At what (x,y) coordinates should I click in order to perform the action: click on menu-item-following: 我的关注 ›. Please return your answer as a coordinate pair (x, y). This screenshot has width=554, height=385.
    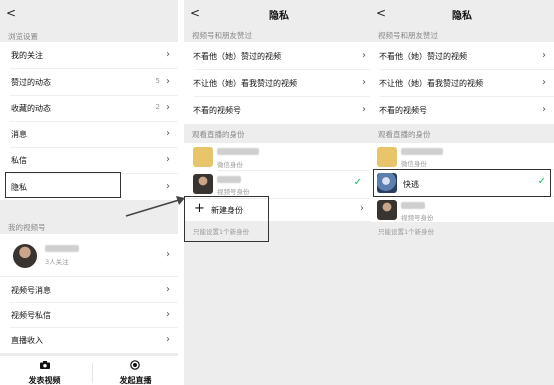
    Looking at the image, I should click on (89, 55).